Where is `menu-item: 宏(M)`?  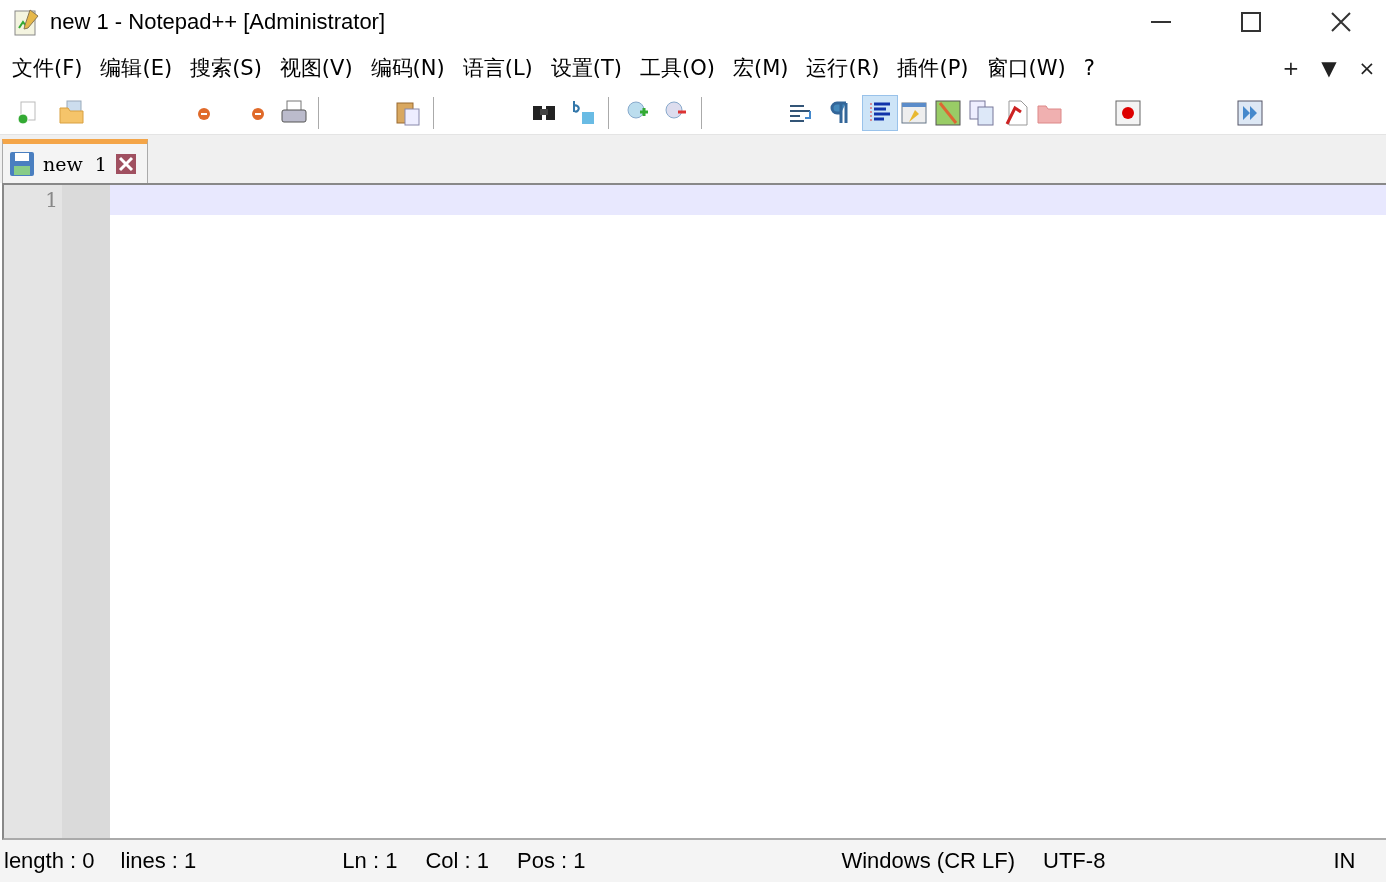
menu-item: 宏(M) is located at coordinates (760, 68).